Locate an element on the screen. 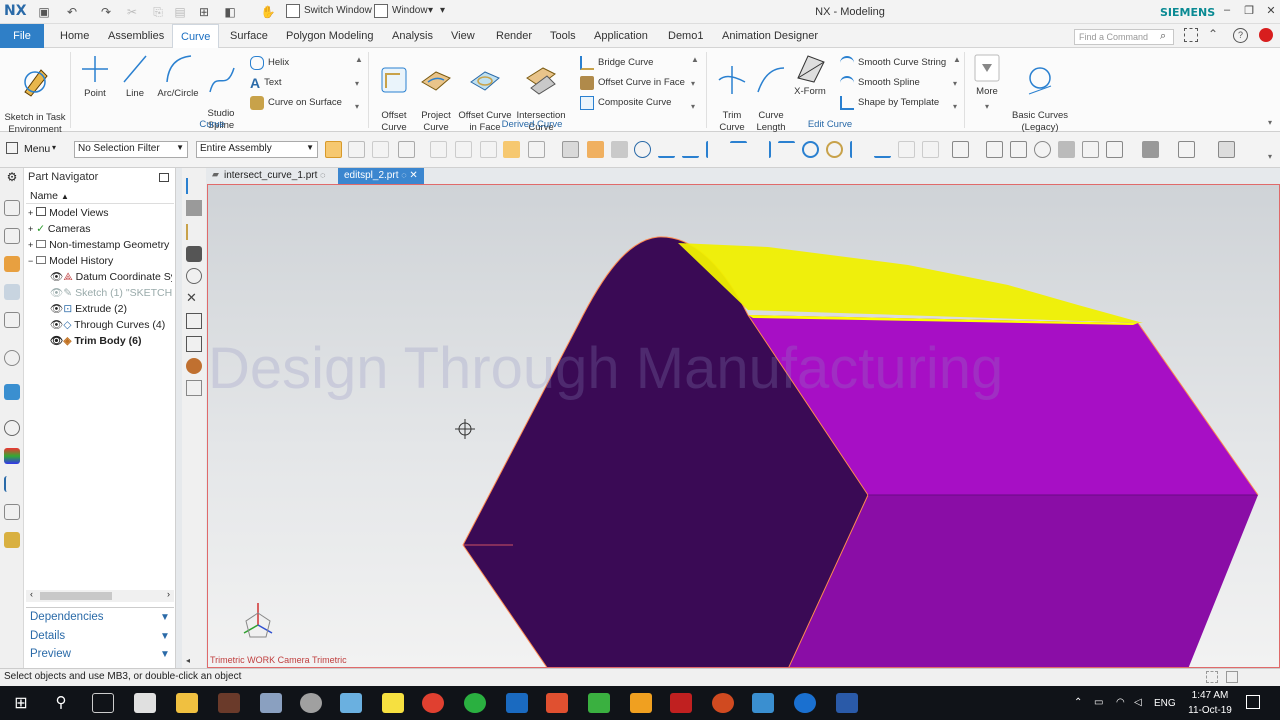  tree-row-trim-body: 👁◈ Trim Body (6) is located at coordinates (100, 341).